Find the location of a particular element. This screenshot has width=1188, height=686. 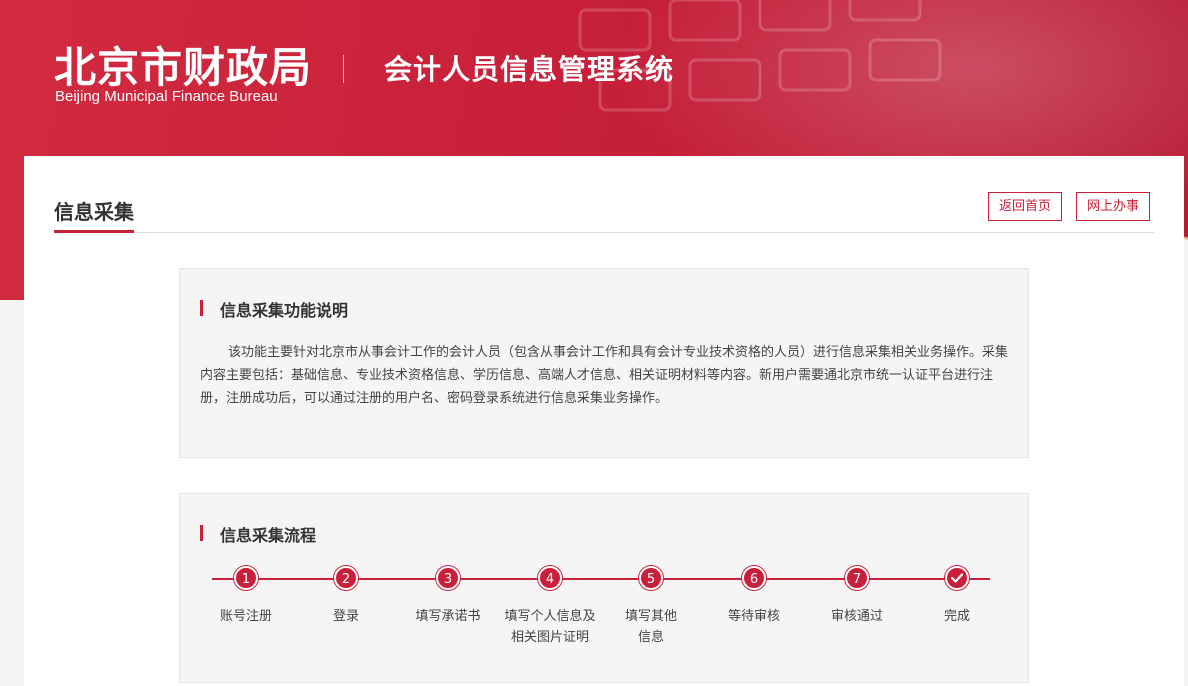

flow-step-8: 完成 is located at coordinates (957, 596).